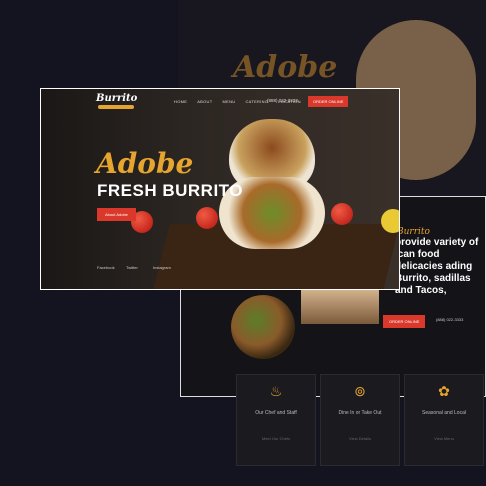 Image resolution: width=486 pixels, height=486 pixels. I want to click on ingredients-icon: ✿, so click(444, 391).